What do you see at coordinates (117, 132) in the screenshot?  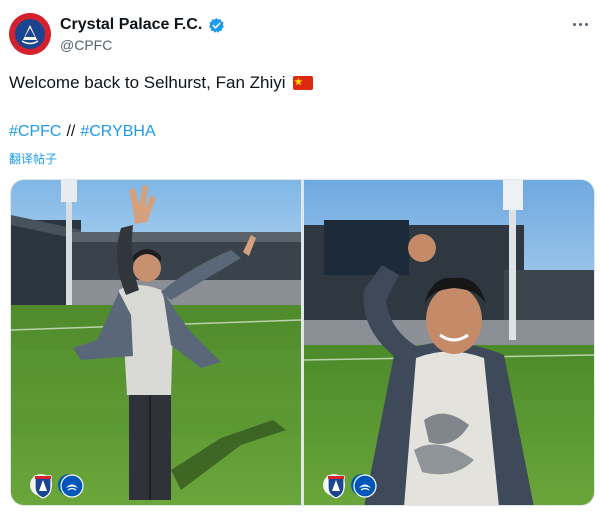 I see `hashtag-link: #CRYBHA` at bounding box center [117, 132].